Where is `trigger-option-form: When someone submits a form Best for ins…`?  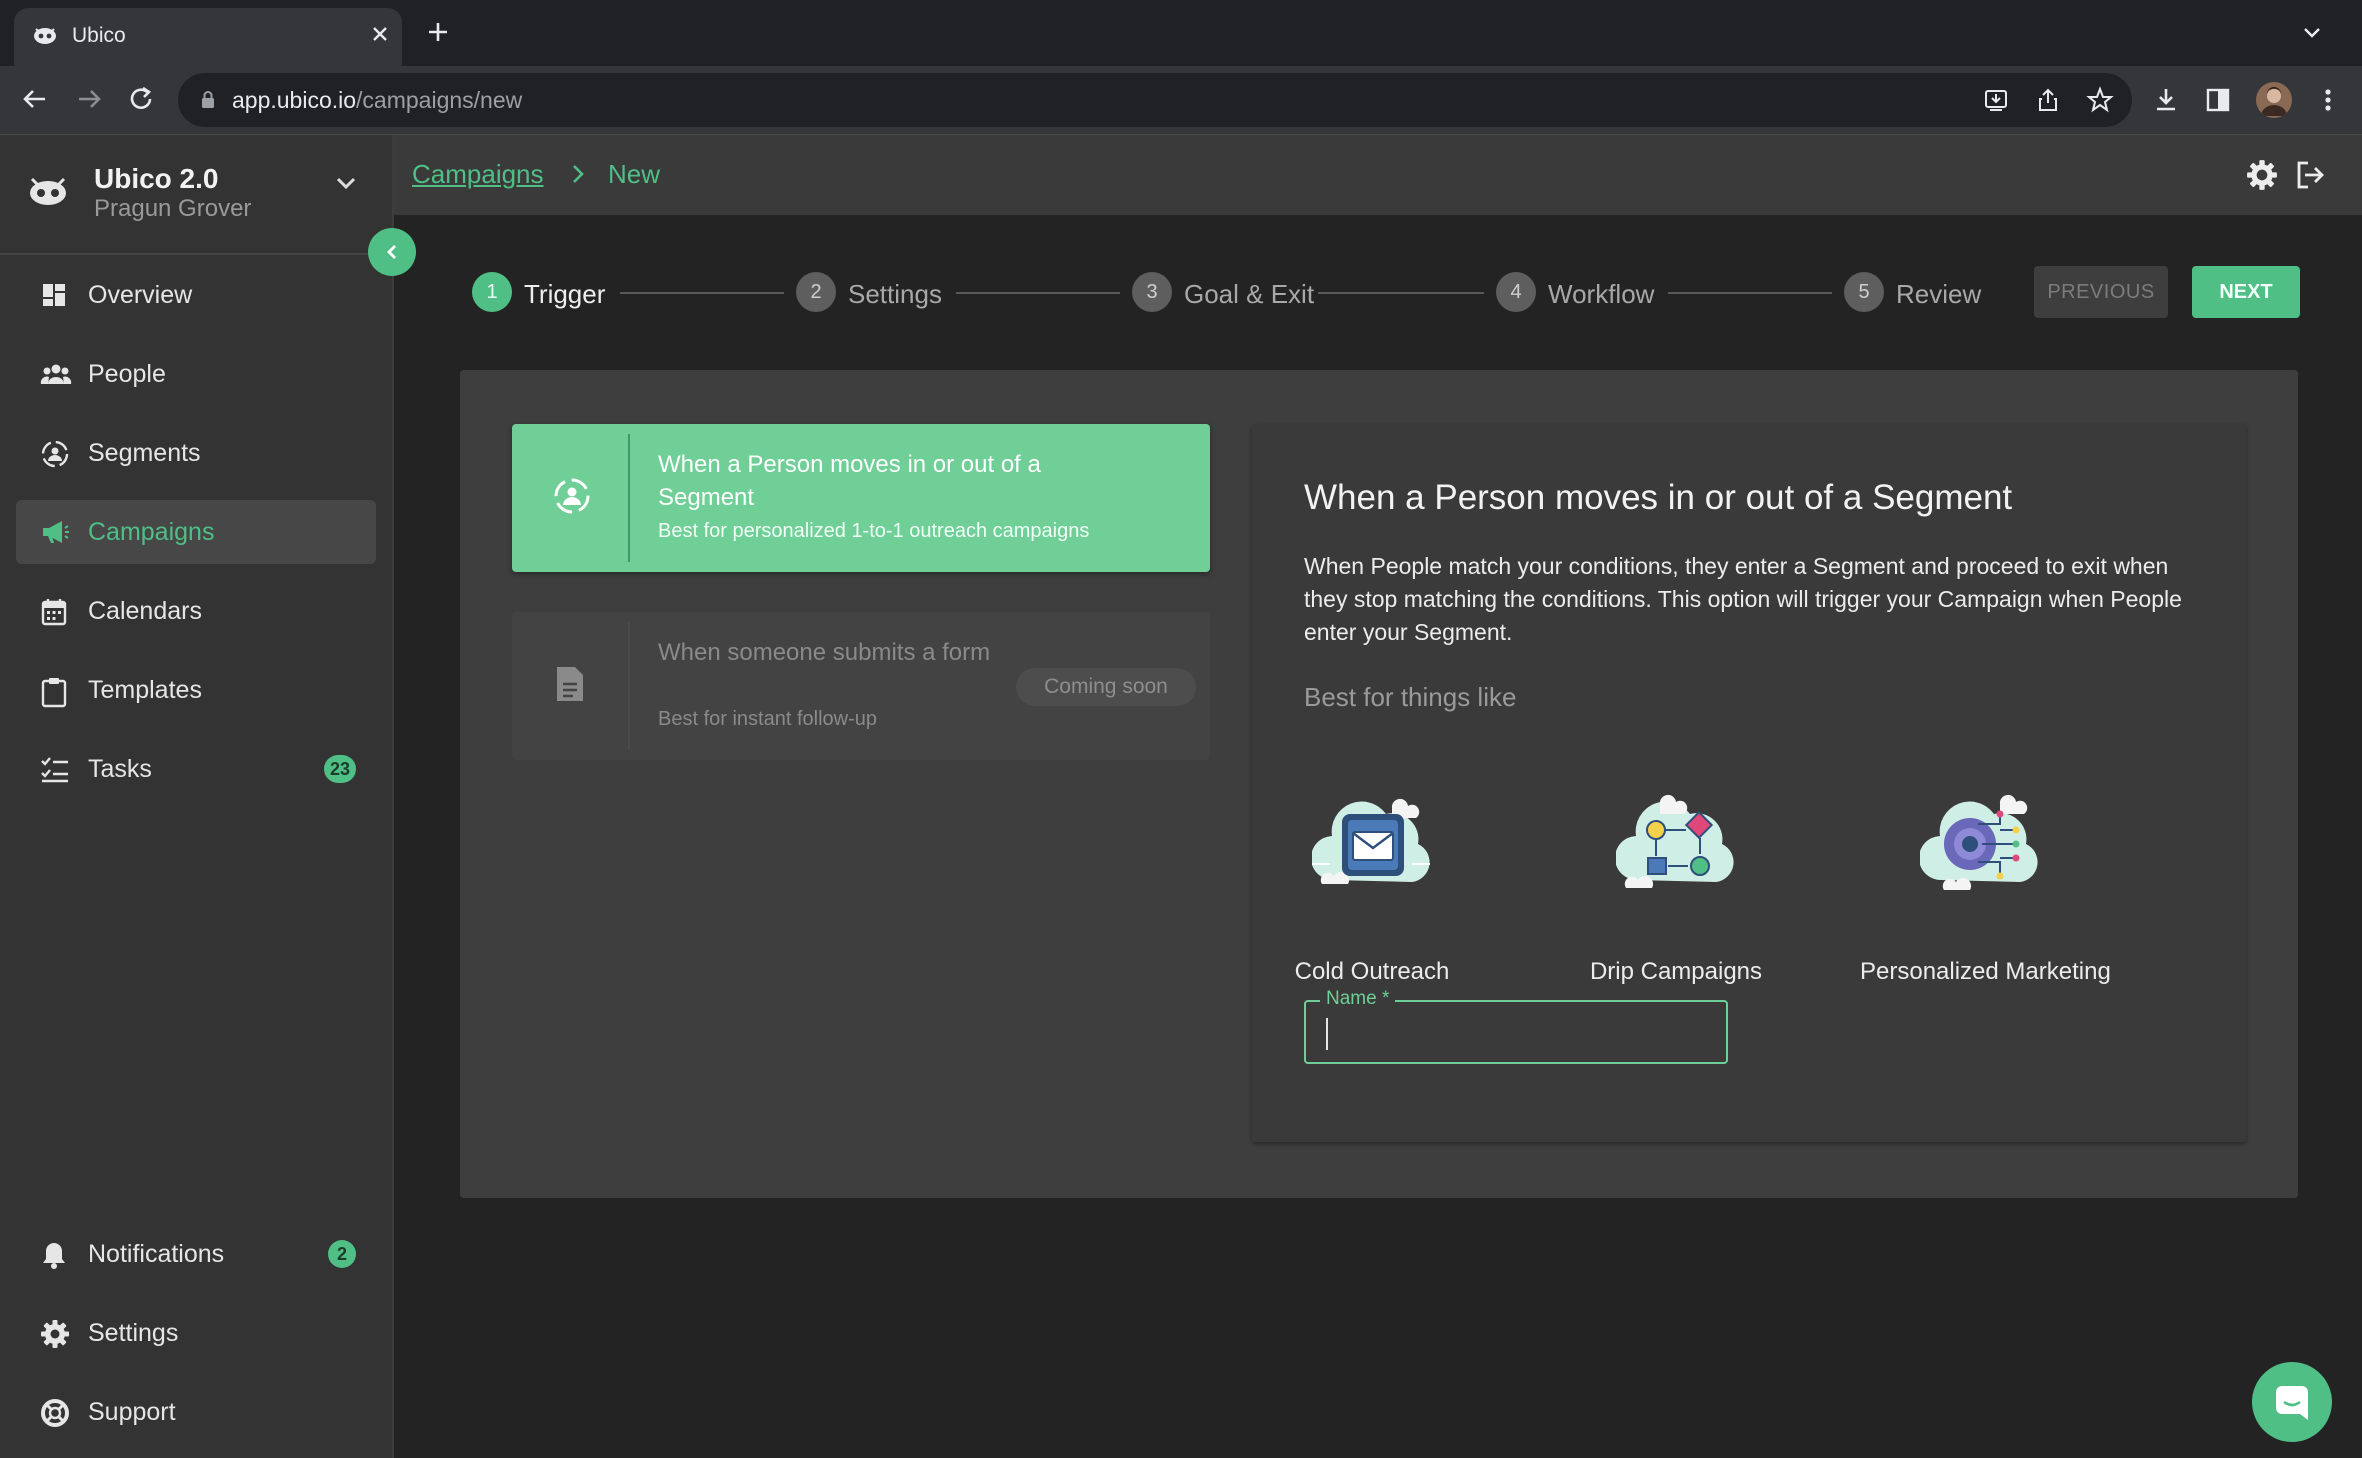 trigger-option-form: When someone submits a form Best for ins… is located at coordinates (861, 686).